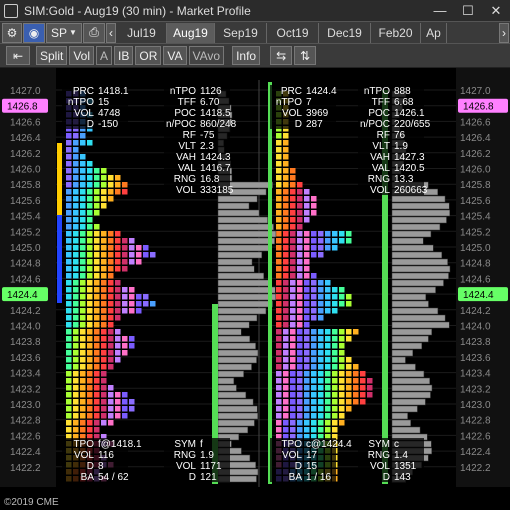  I want to click on tool-a: A, so click(104, 55).